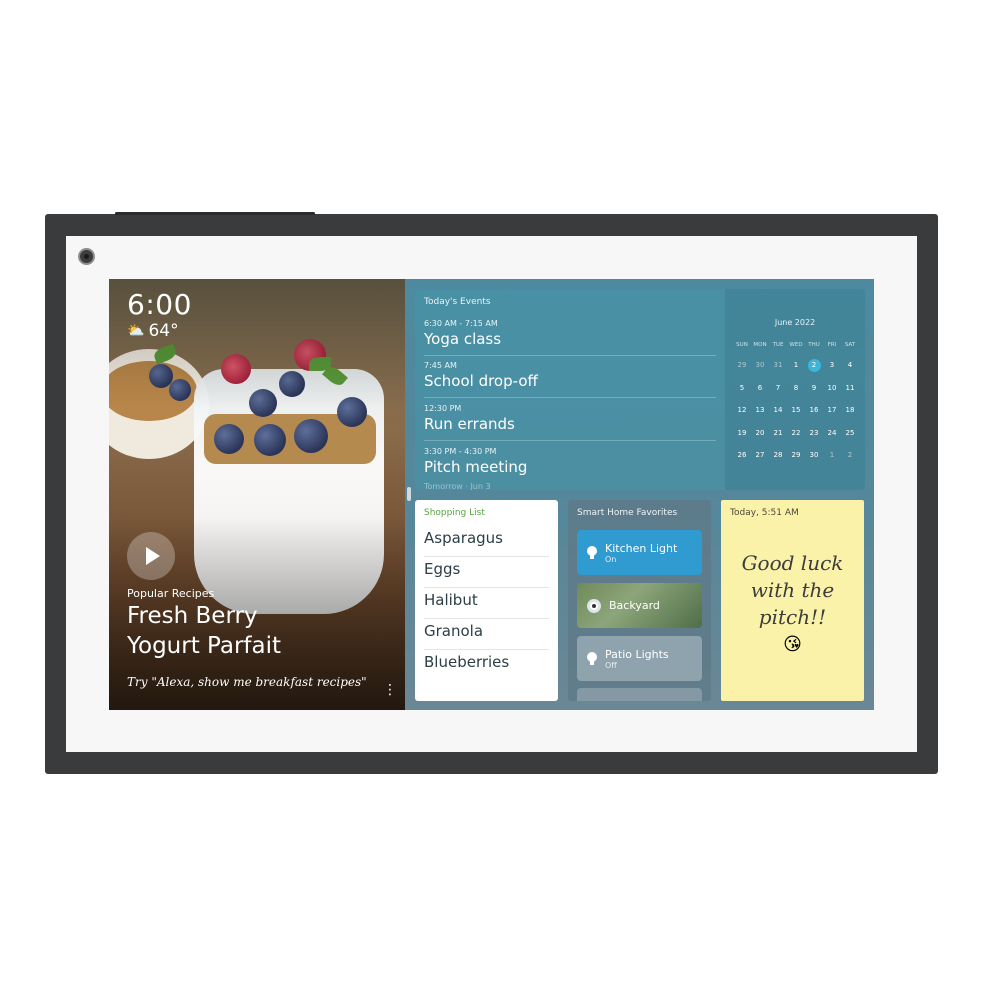  I want to click on device-buttons, so click(215, 213).